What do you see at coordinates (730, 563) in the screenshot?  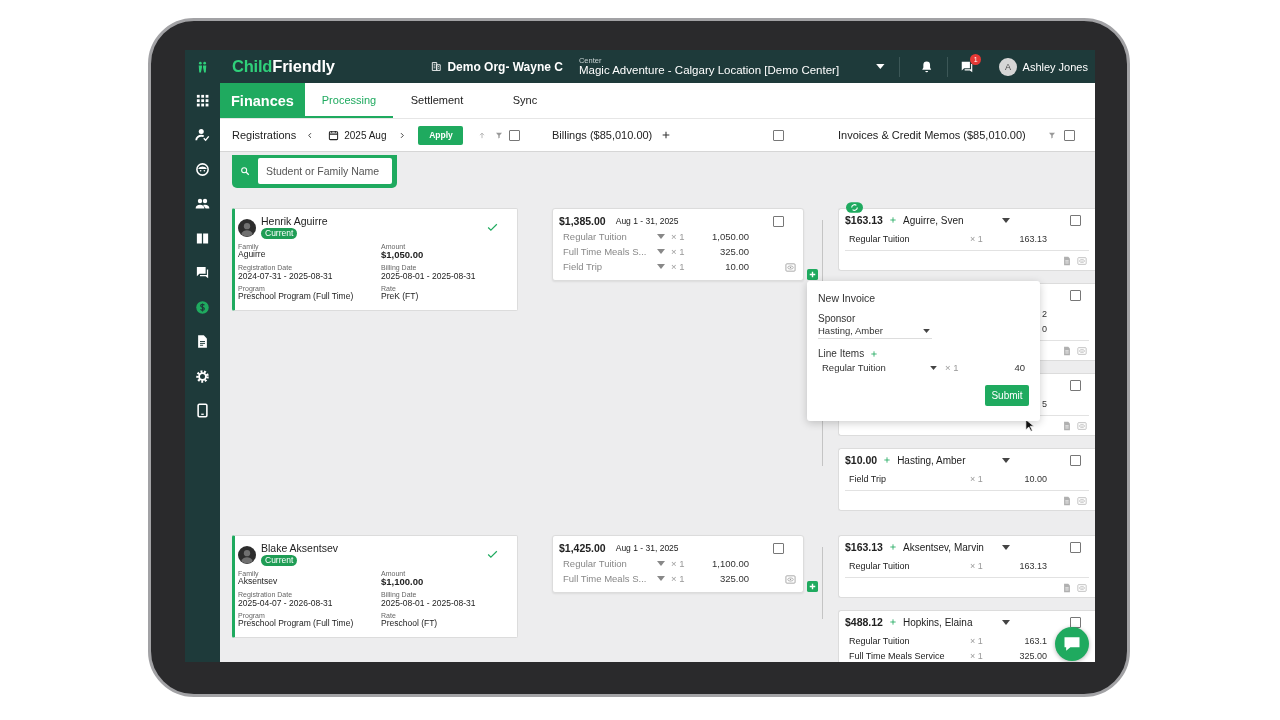 I see `line-amount: 1,100.00` at bounding box center [730, 563].